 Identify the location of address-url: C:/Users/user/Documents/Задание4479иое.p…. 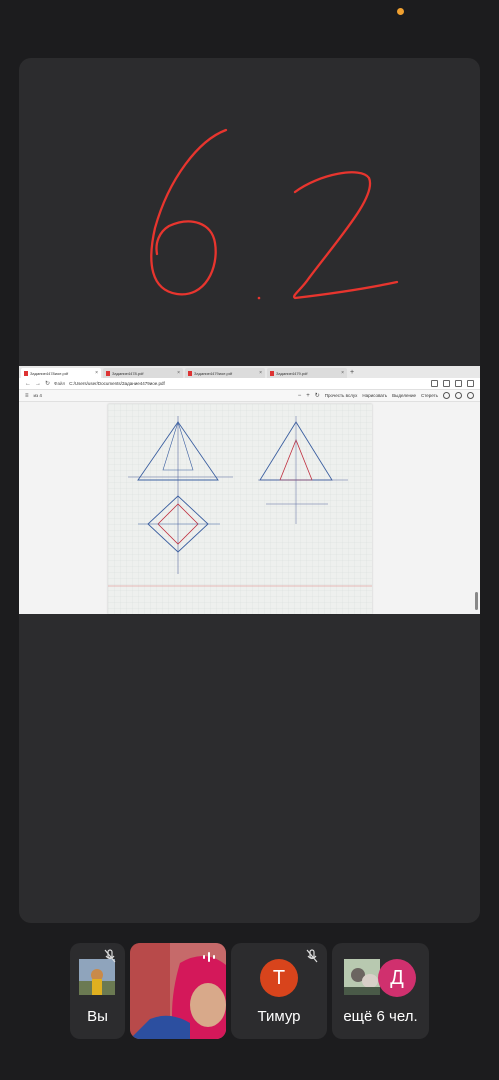
(117, 383).